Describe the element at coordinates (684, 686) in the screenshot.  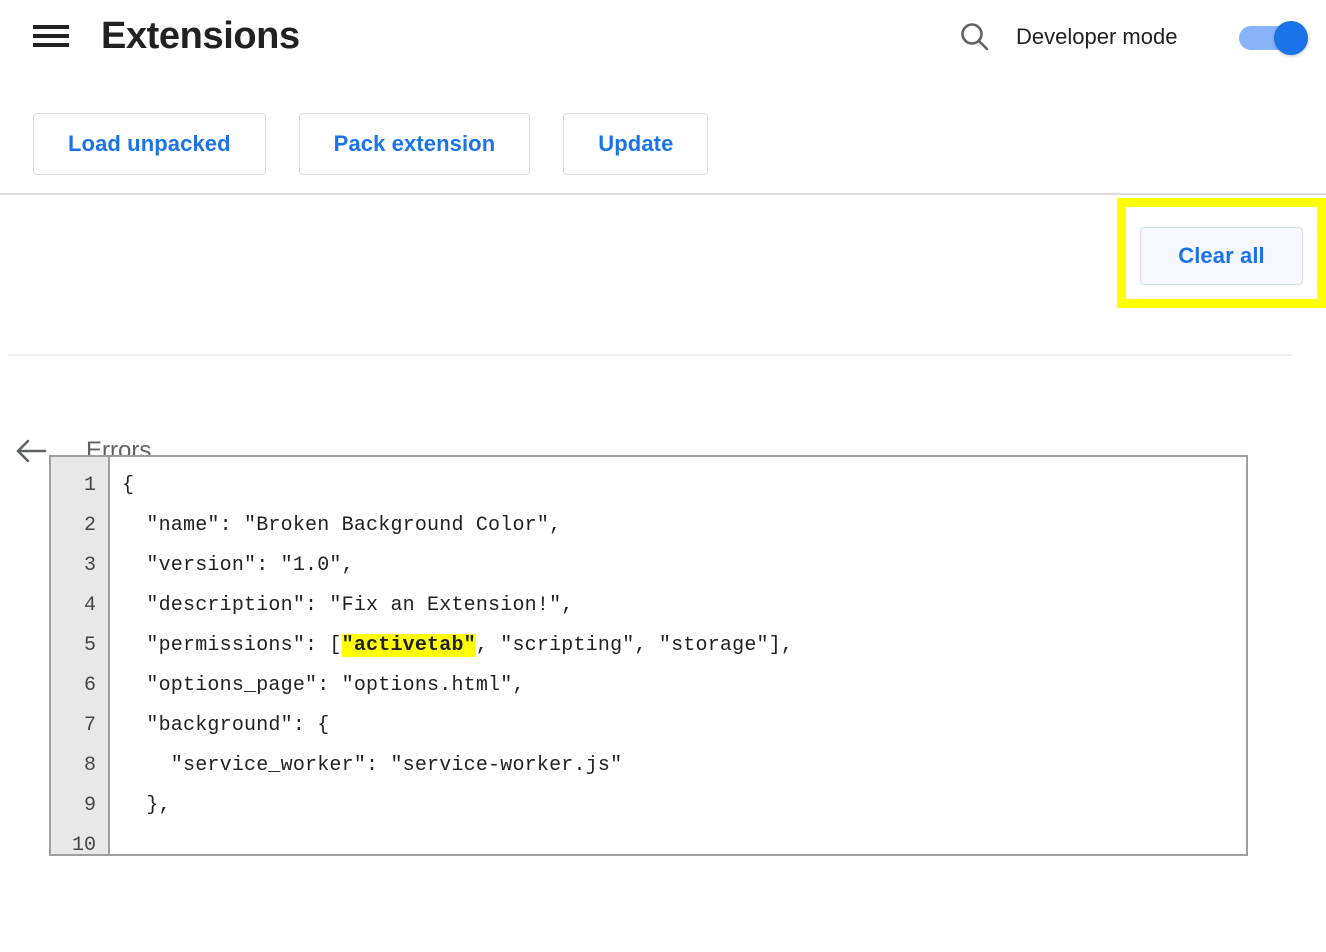
I see `code-line: "options_page": "options.html",` at that location.